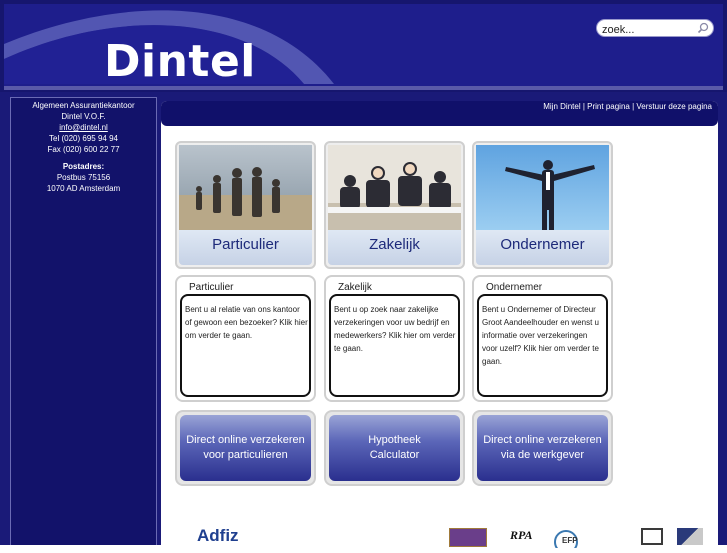 The image size is (727, 553). I want to click on button-line: voor particulieren, so click(245, 455).